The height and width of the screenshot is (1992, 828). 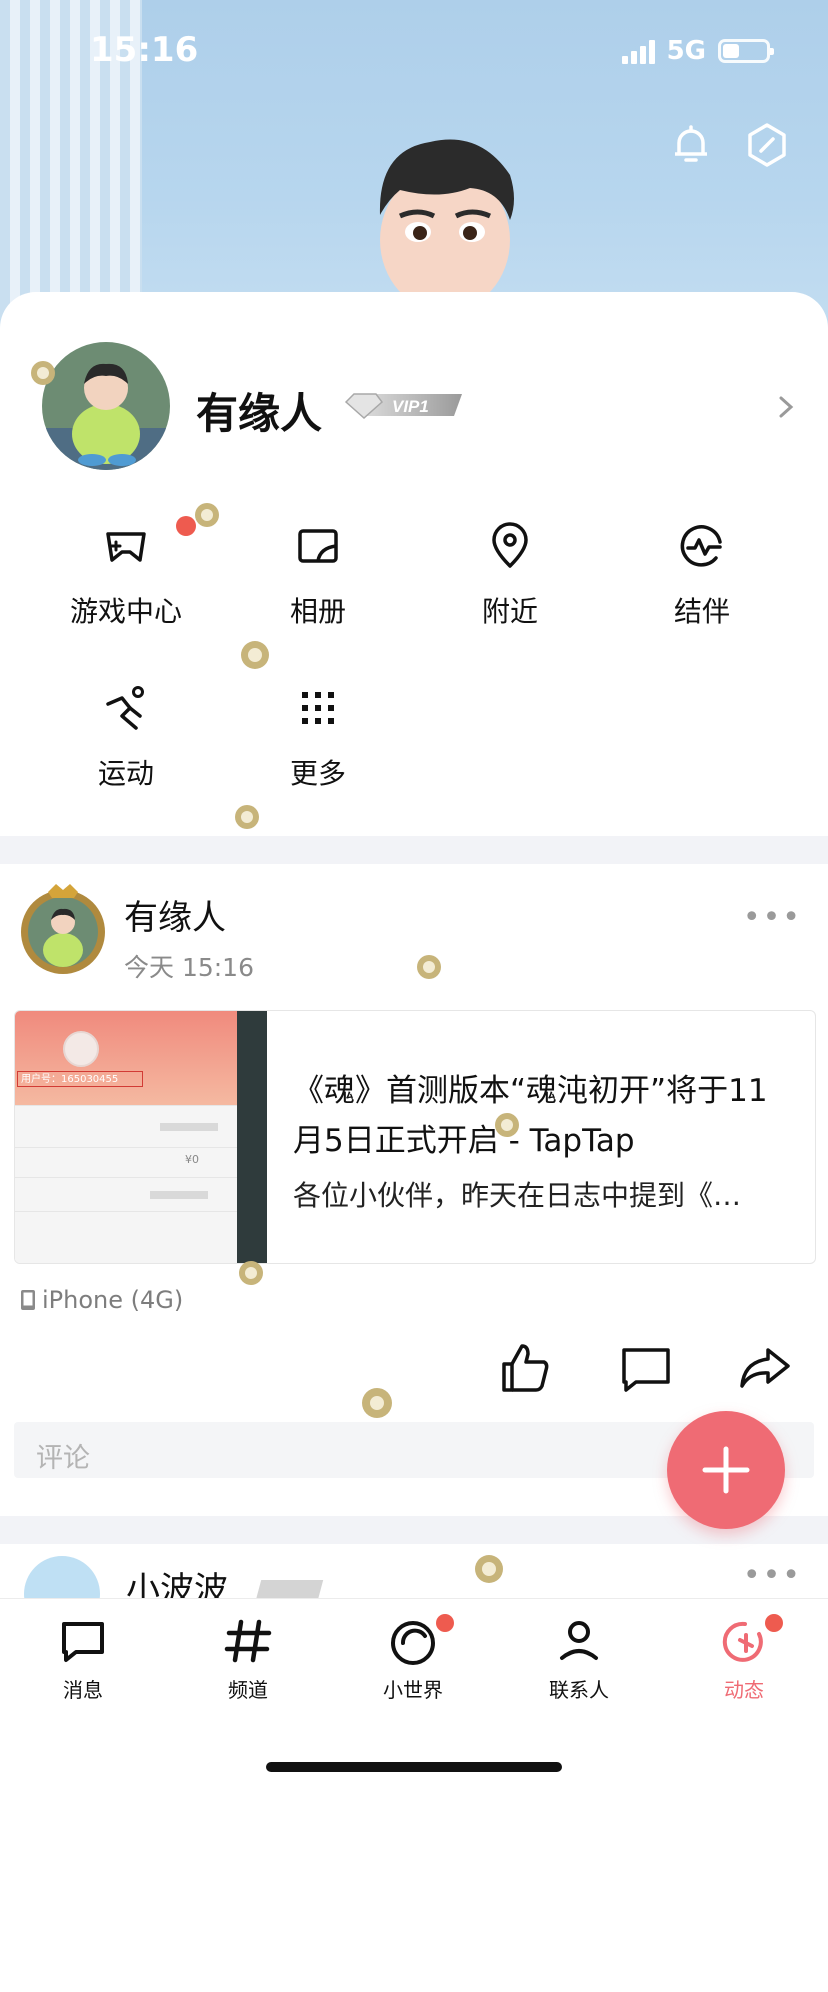 I want to click on thumb-user-id: 用户号：165030455, so click(x=80, y=1079).